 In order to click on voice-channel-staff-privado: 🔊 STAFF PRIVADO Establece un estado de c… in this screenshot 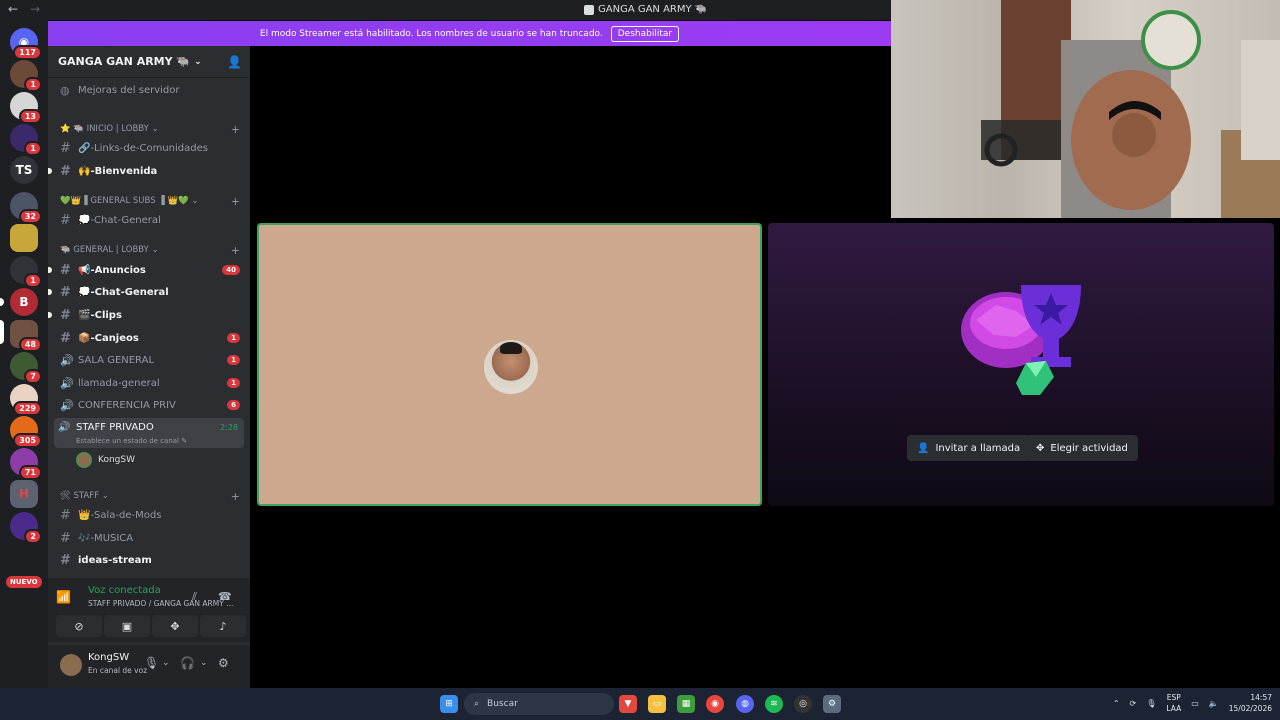, I will do `click(149, 433)`.